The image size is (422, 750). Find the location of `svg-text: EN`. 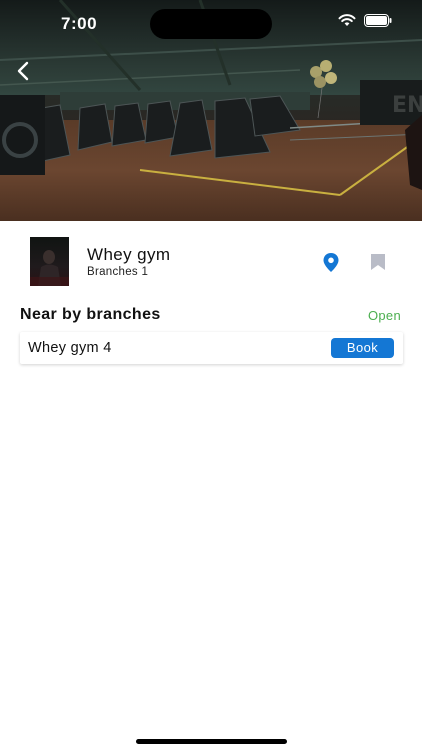

svg-text: EN is located at coordinates (407, 105).